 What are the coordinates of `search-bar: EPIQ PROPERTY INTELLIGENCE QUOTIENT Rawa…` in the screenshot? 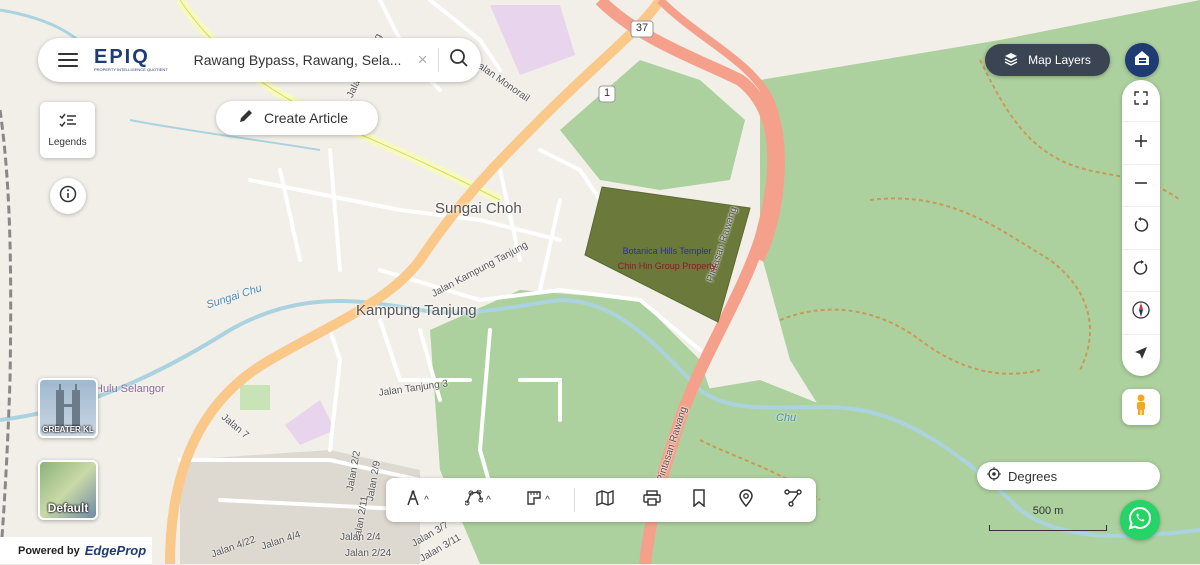 It's located at (259, 60).